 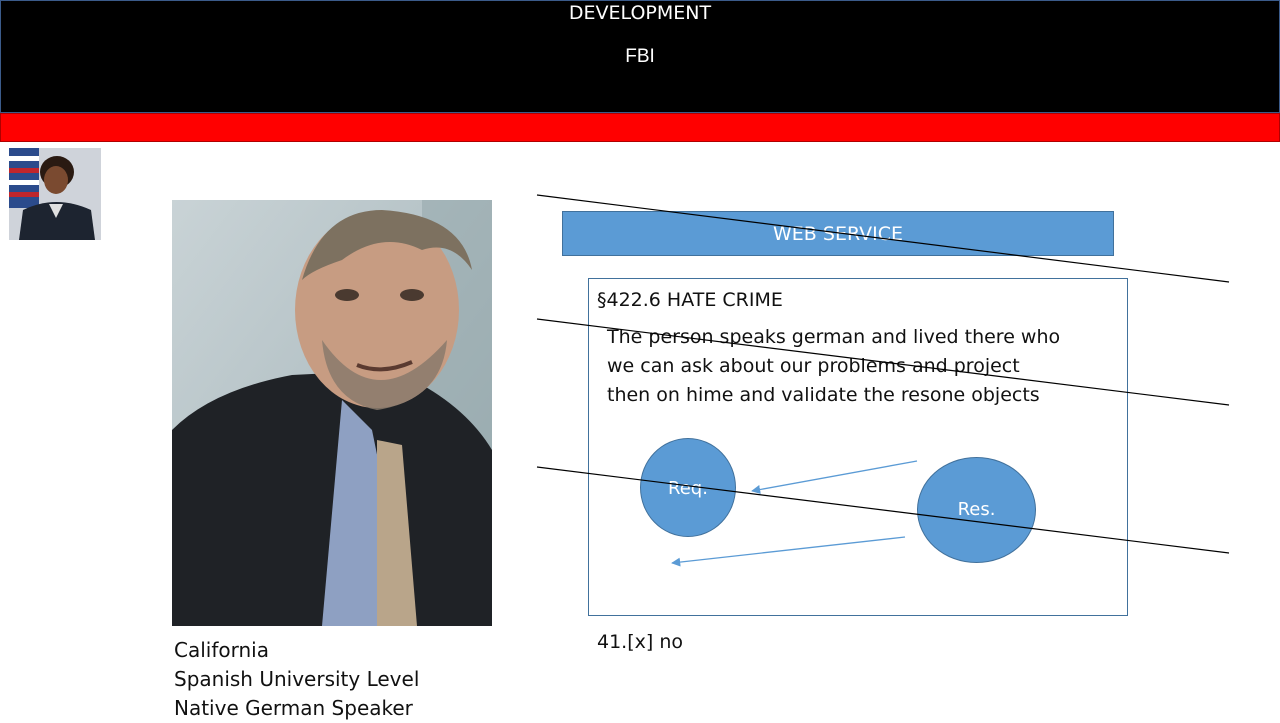 I want to click on small-portrait-photo, so click(x=55, y=194).